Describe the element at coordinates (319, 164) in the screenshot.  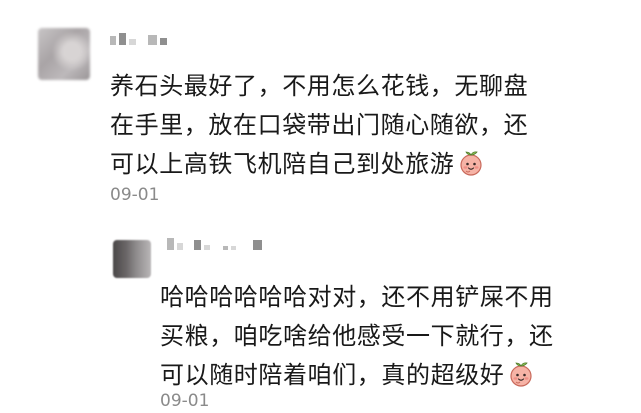
I see `comment-line: 可以上高铁飞机陪自己到处旅游` at that location.